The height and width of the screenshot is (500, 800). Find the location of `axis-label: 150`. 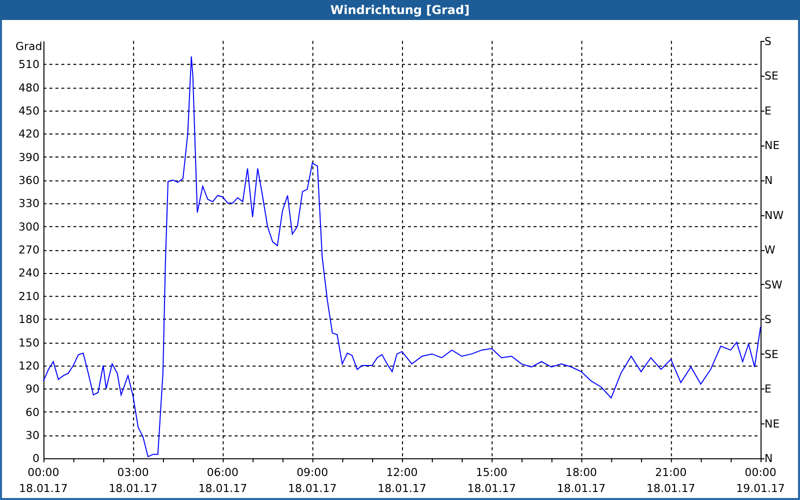

axis-label: 150 is located at coordinates (29, 343).